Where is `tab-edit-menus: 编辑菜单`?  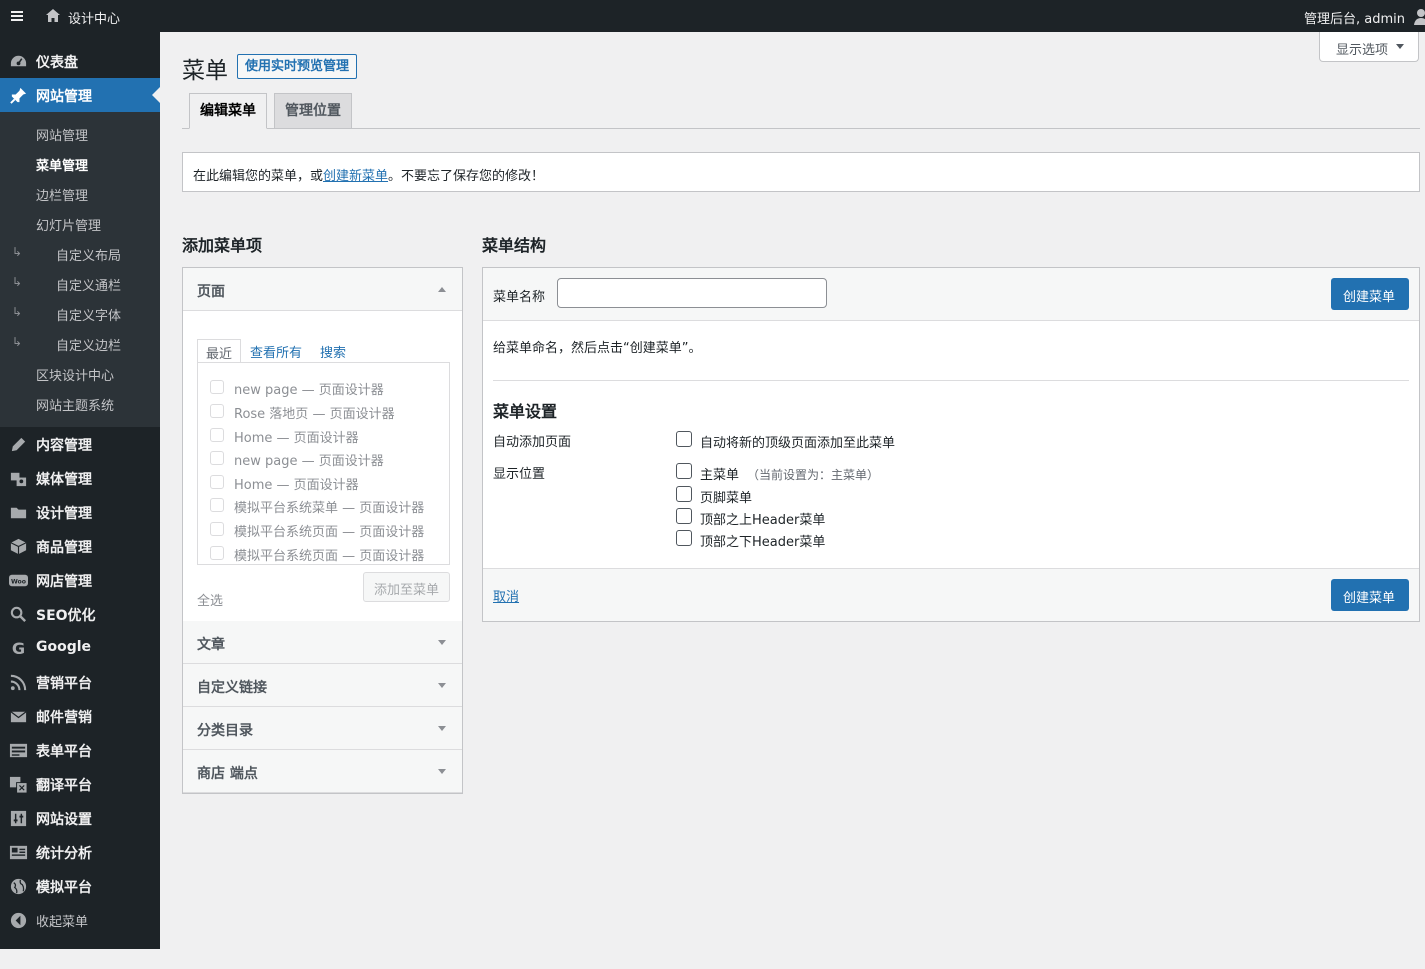
tab-edit-menus: 编辑菜单 is located at coordinates (228, 111).